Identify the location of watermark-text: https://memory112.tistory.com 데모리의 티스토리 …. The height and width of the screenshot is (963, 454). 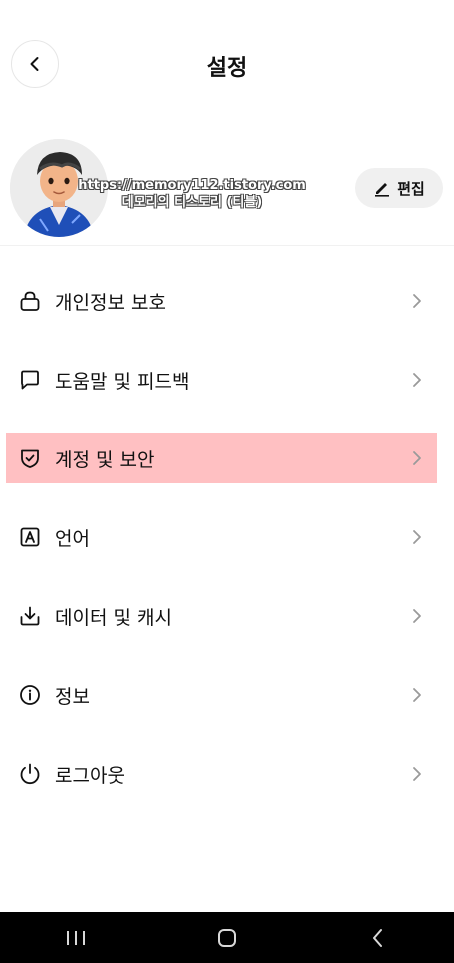
(192, 194).